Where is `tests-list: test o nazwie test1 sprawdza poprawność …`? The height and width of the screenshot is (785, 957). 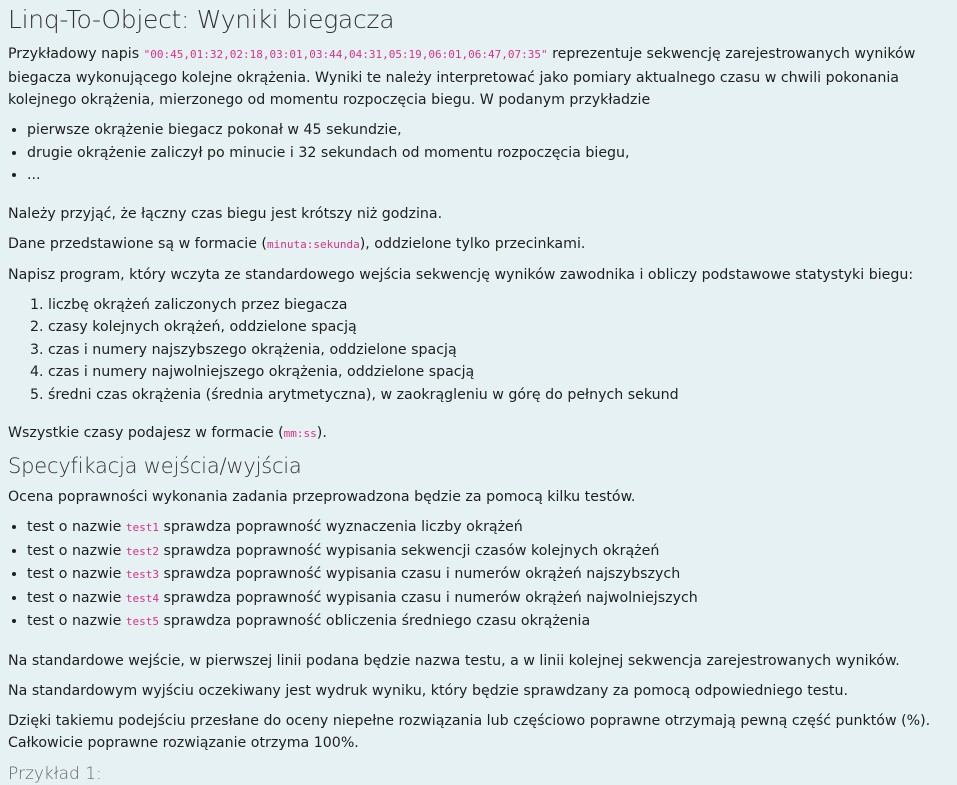
tests-list: test o nazwie test1 sprawdza poprawność … is located at coordinates (478, 575).